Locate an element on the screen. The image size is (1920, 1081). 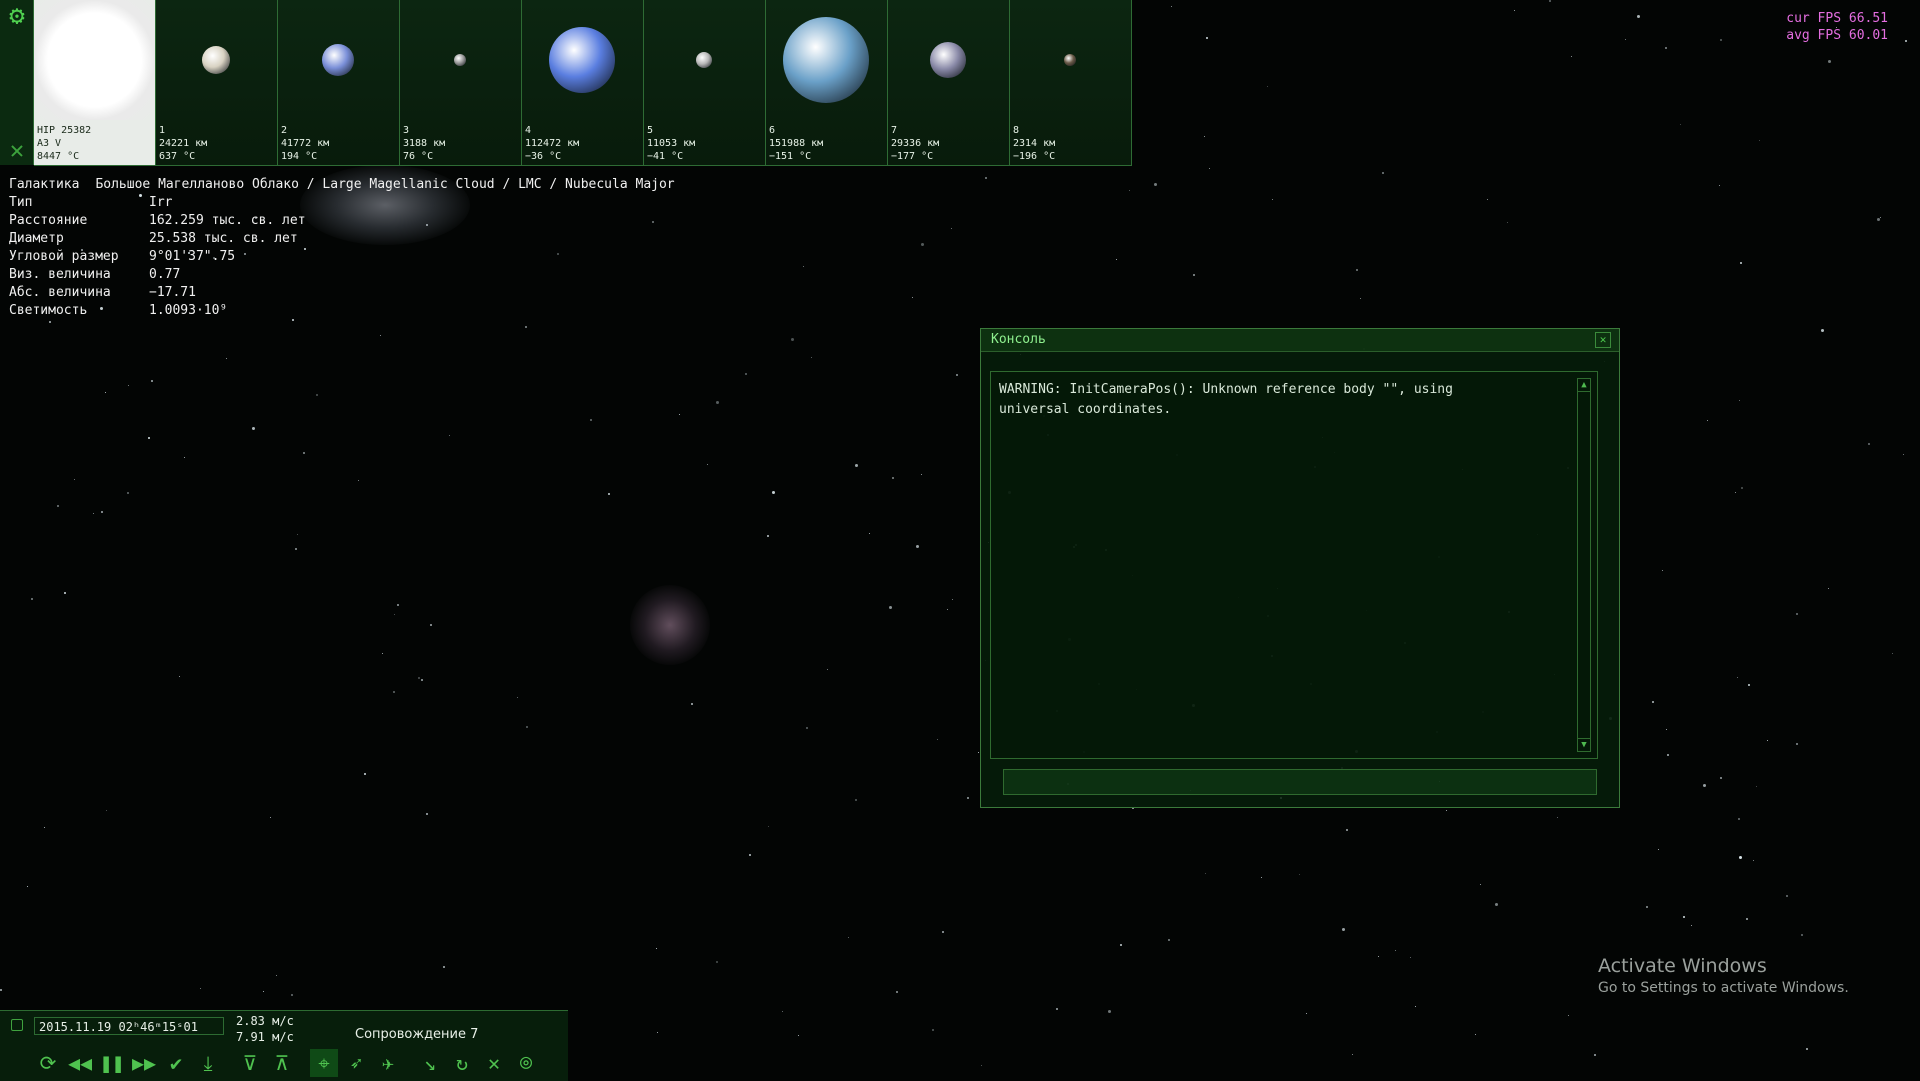
orbit-icon: ↻ is located at coordinates (462, 1063).